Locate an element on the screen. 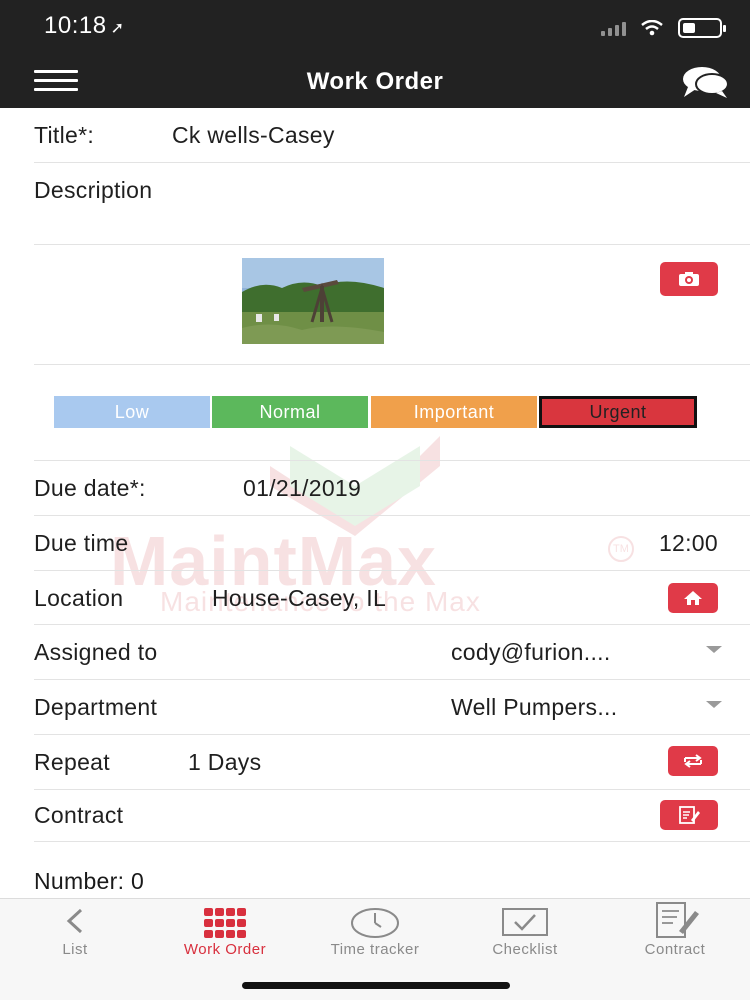 The image size is (750, 1000). location-row: Location House-Casey, IL is located at coordinates (392, 598).